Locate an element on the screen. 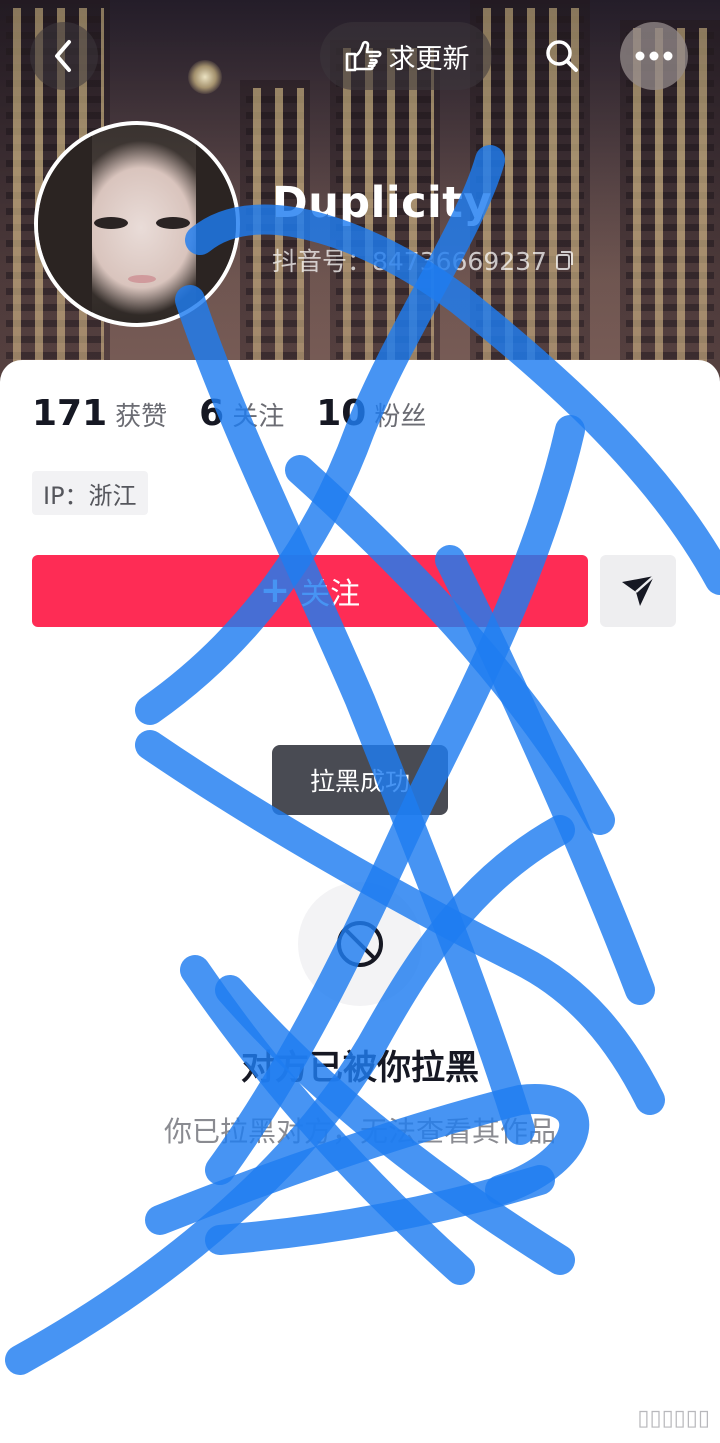  follow-button: + 关注 is located at coordinates (310, 591).